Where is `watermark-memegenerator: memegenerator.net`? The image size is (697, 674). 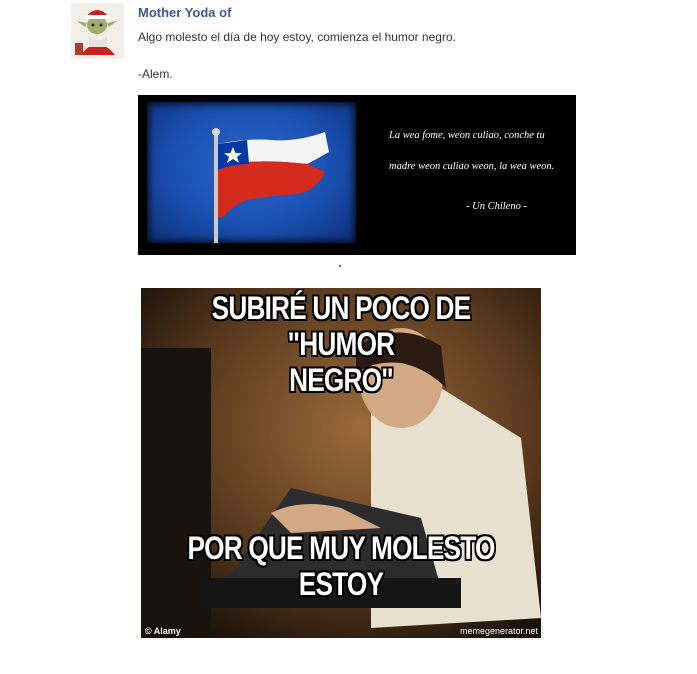 watermark-memegenerator: memegenerator.net is located at coordinates (498, 631).